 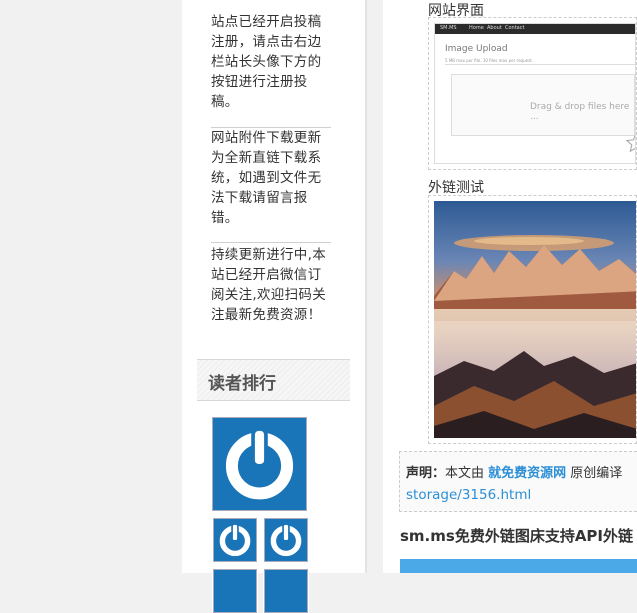 What do you see at coordinates (266, 62) in the screenshot?
I see `notice-submission: 站点已经开启投稿注册，请点击右边栏站长头像下方的按钮进行注册投稿。` at bounding box center [266, 62].